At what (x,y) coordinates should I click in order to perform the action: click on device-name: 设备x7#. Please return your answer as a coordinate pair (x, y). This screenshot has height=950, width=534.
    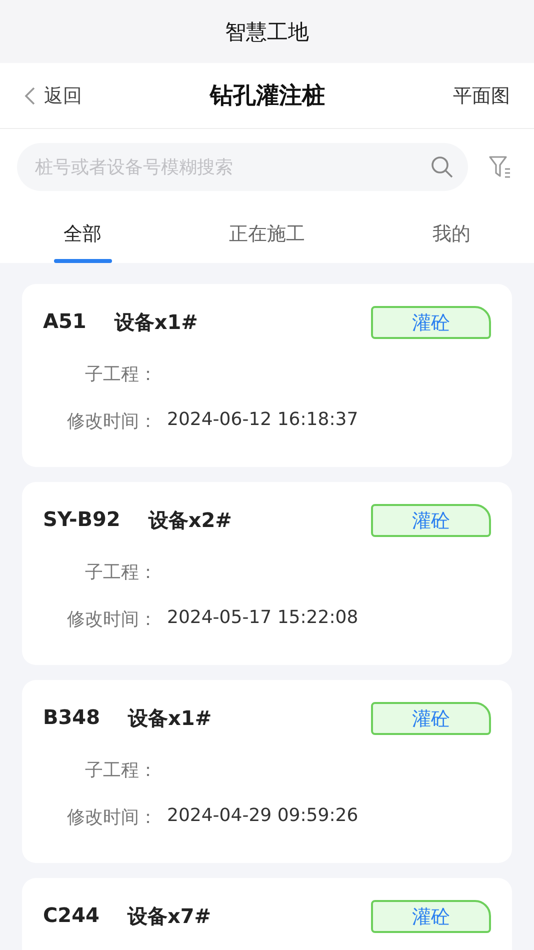
    Looking at the image, I should click on (169, 916).